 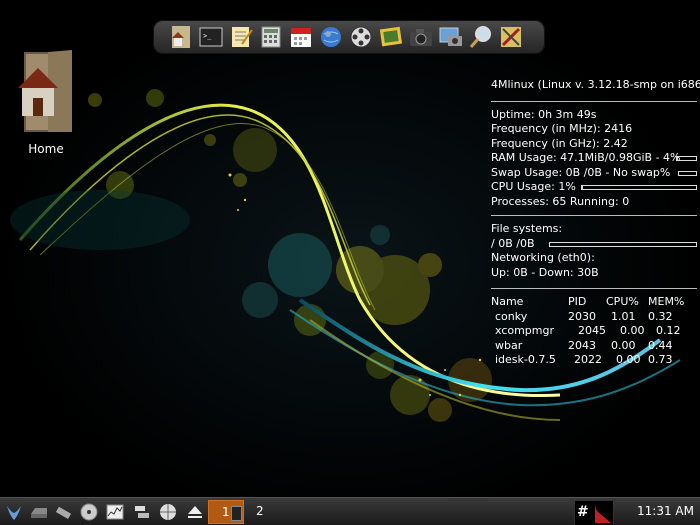 I want to click on dock-screenshot, so click(x=451, y=37).